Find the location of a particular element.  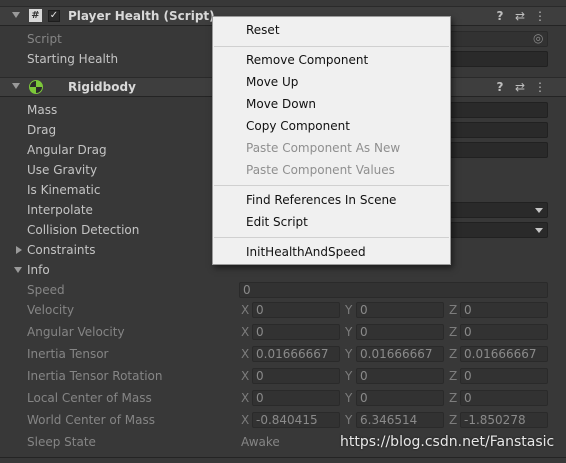

script-foldout-arrow is located at coordinates (16, 15).